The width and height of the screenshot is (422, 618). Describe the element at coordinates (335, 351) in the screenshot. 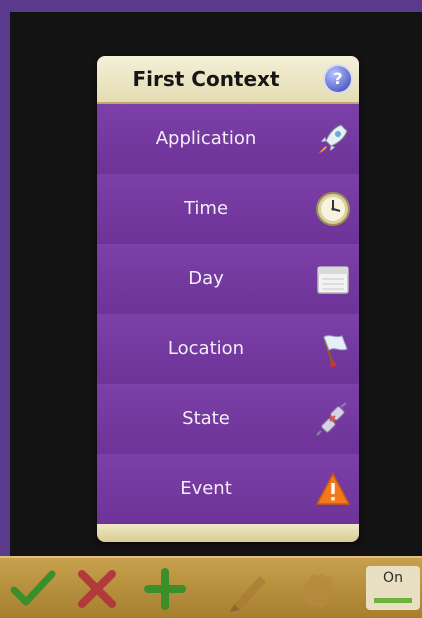

I see `flag-icon` at that location.